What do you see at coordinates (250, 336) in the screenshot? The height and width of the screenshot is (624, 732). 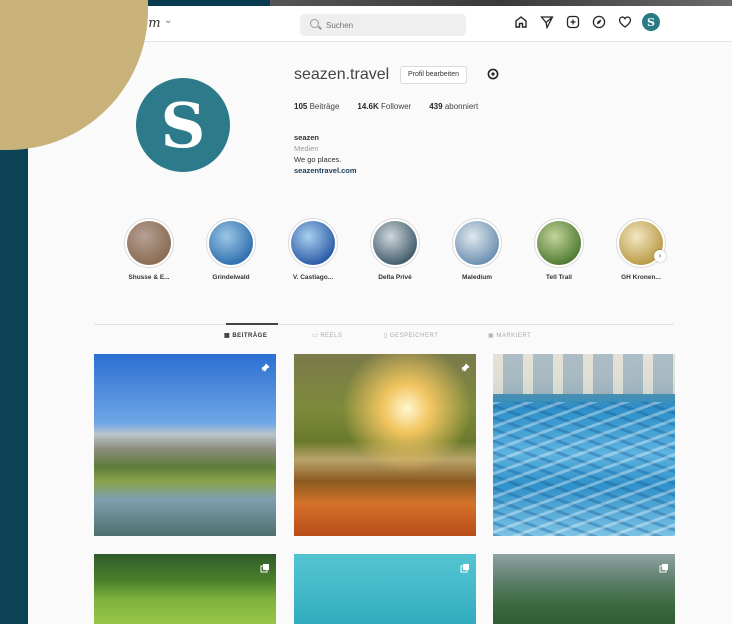 I see `tab-posts-label: BEITRÄGE` at bounding box center [250, 336].